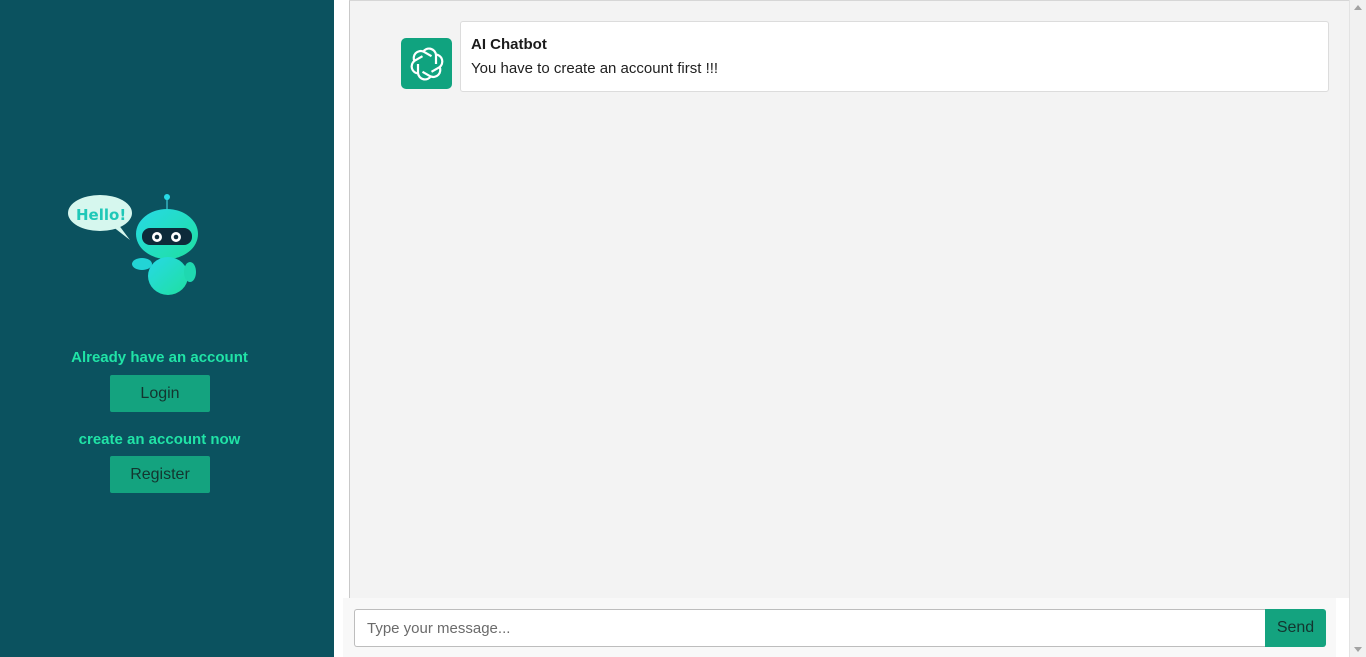 This screenshot has width=1366, height=657. What do you see at coordinates (159, 439) in the screenshot?
I see `register-prompt-text: create an account now` at bounding box center [159, 439].